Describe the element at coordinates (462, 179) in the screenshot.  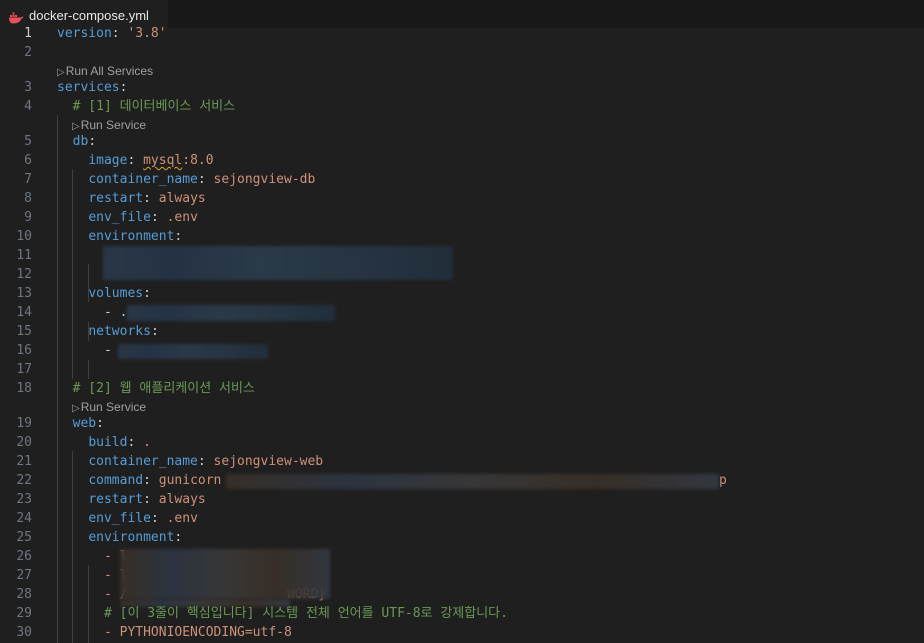
I see `code-line: 7 container_name: sejongview-db` at that location.